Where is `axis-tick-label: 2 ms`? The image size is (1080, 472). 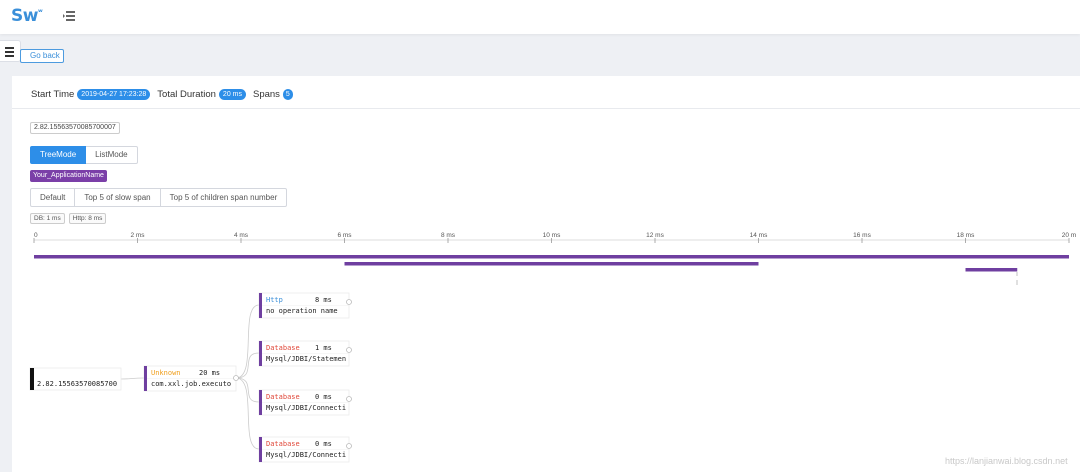
axis-tick-label: 2 ms is located at coordinates (137, 235).